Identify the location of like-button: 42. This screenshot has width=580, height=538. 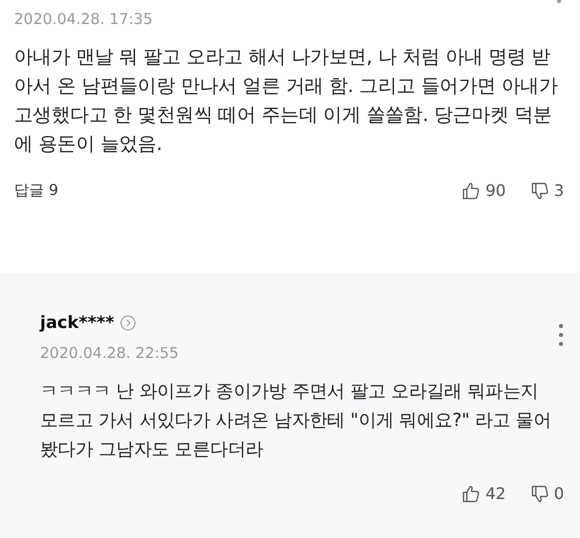
(483, 494).